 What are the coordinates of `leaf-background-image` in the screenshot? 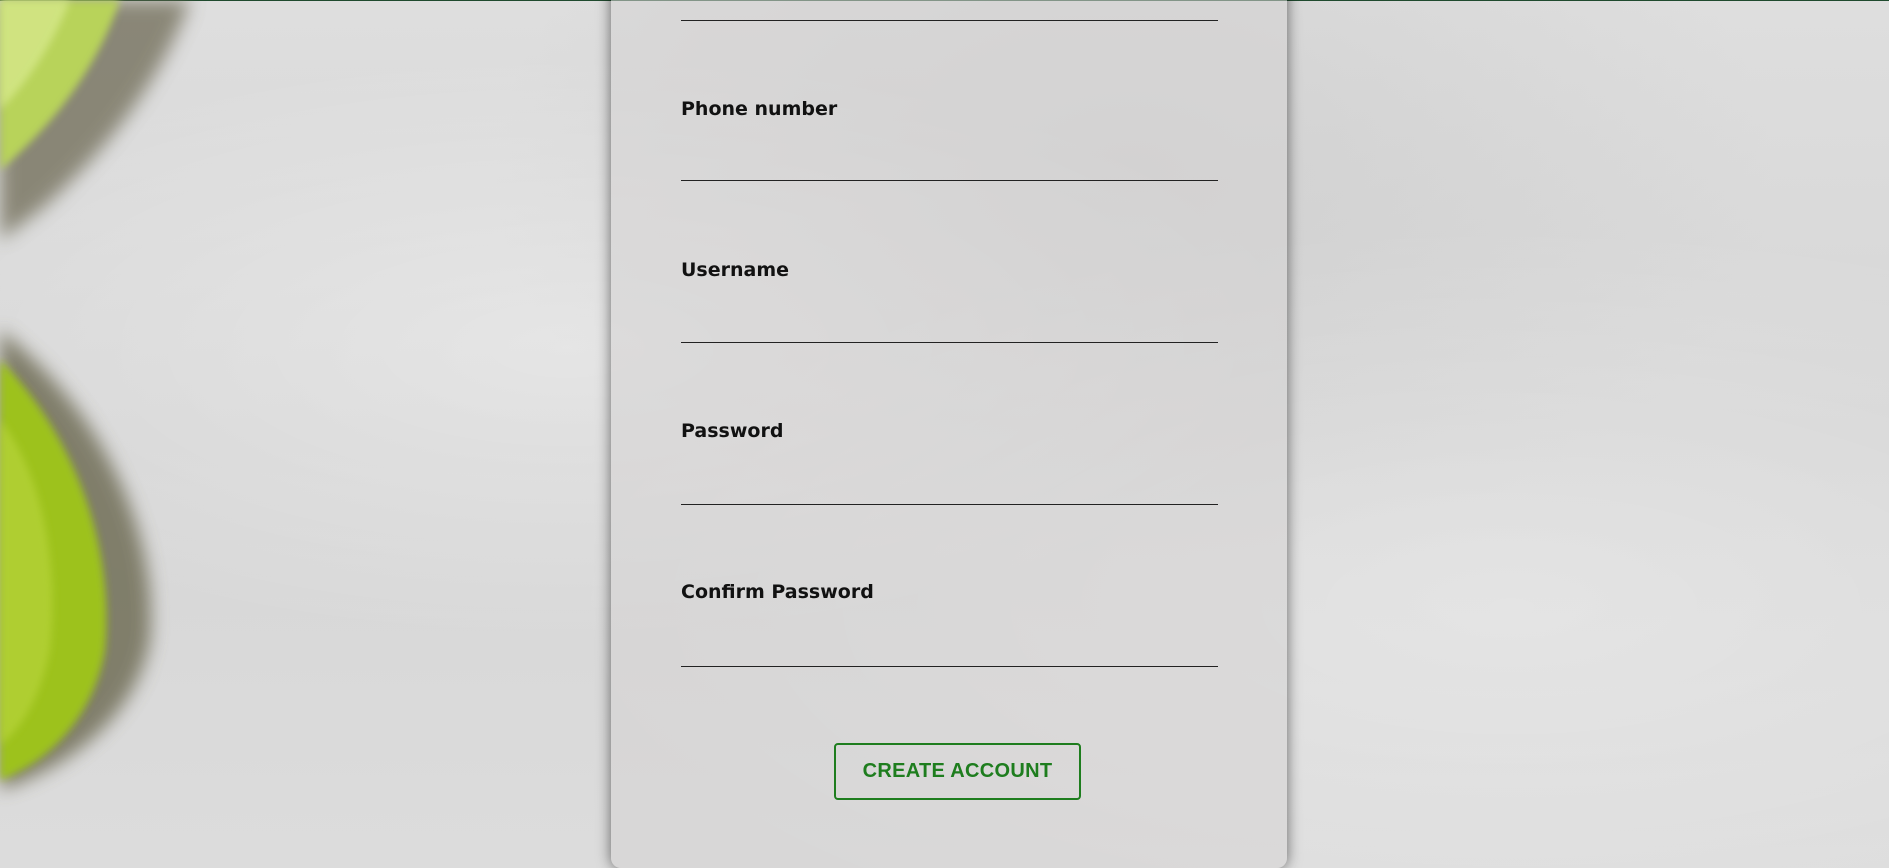 It's located at (110, 434).